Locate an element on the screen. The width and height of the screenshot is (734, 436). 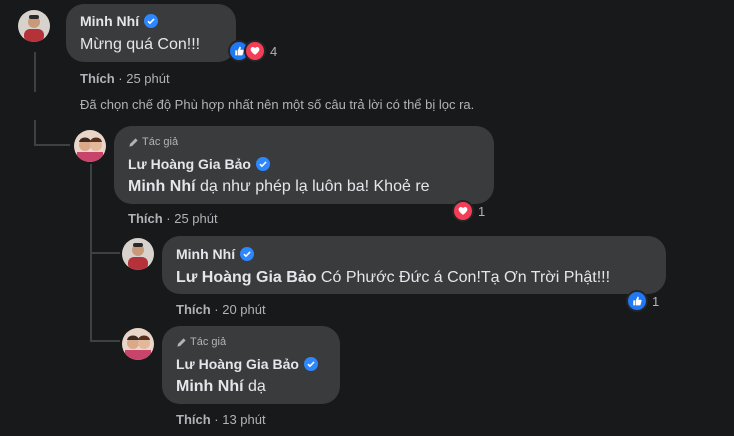
comment-text: Minh Nhí dạ is located at coordinates (221, 387).